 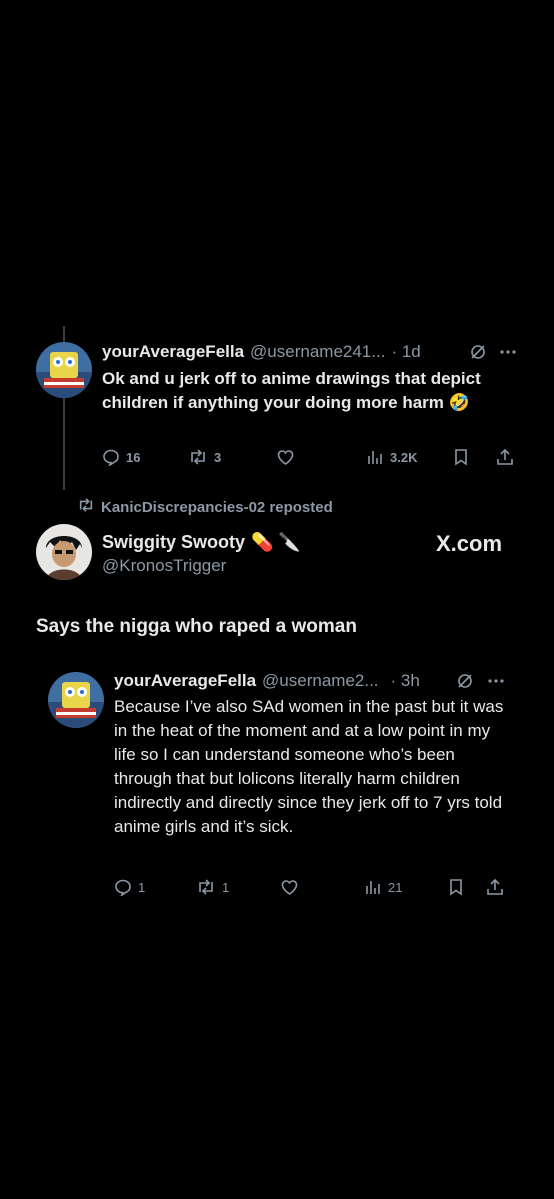 What do you see at coordinates (276, 542) in the screenshot?
I see `main-tweet-name-emoji: 💊 🔪` at bounding box center [276, 542].